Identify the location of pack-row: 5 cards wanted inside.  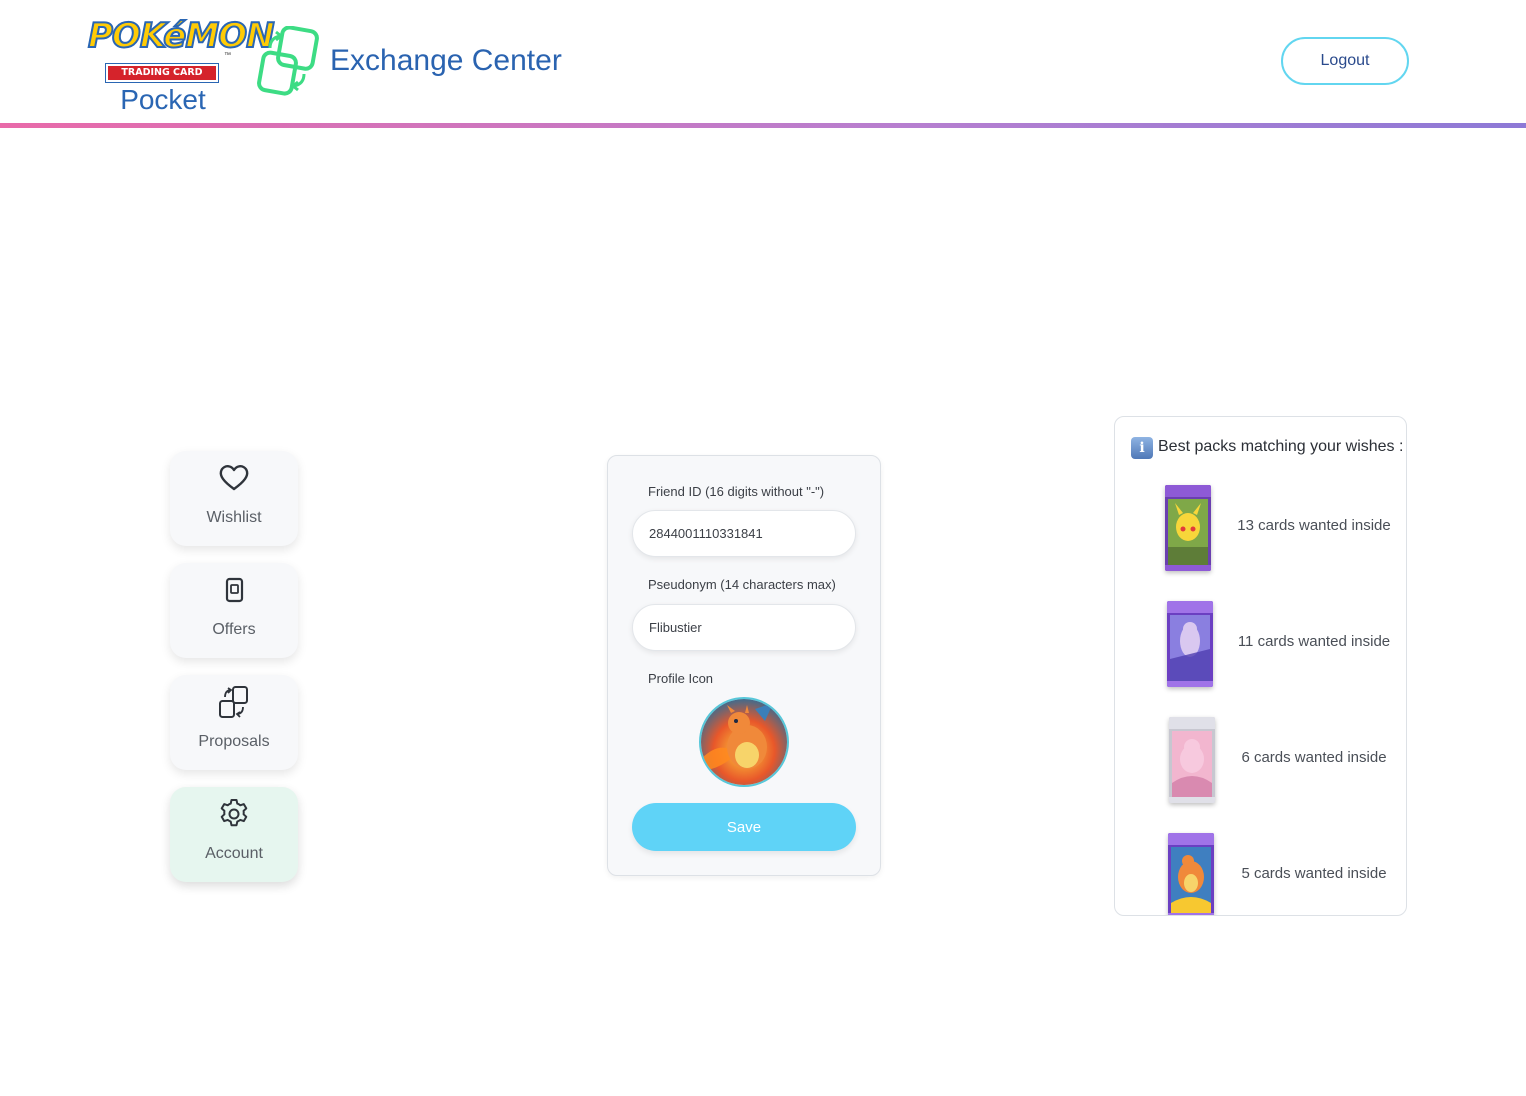
(1260, 874).